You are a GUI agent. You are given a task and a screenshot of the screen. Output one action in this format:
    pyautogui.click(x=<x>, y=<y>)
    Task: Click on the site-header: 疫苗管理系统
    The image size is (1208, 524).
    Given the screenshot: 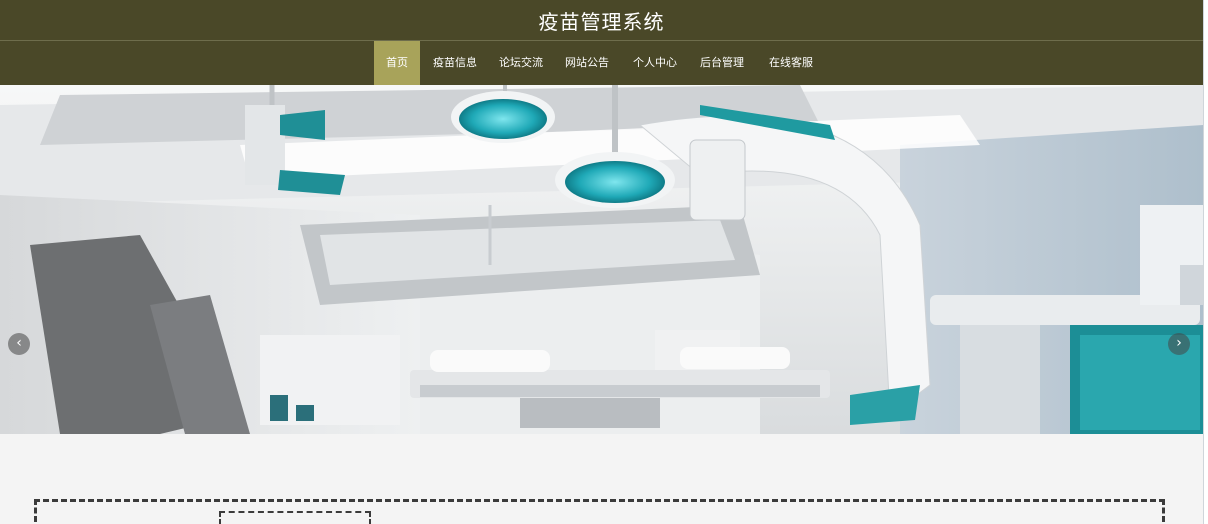 What is the action you would take?
    pyautogui.click(x=601, y=20)
    